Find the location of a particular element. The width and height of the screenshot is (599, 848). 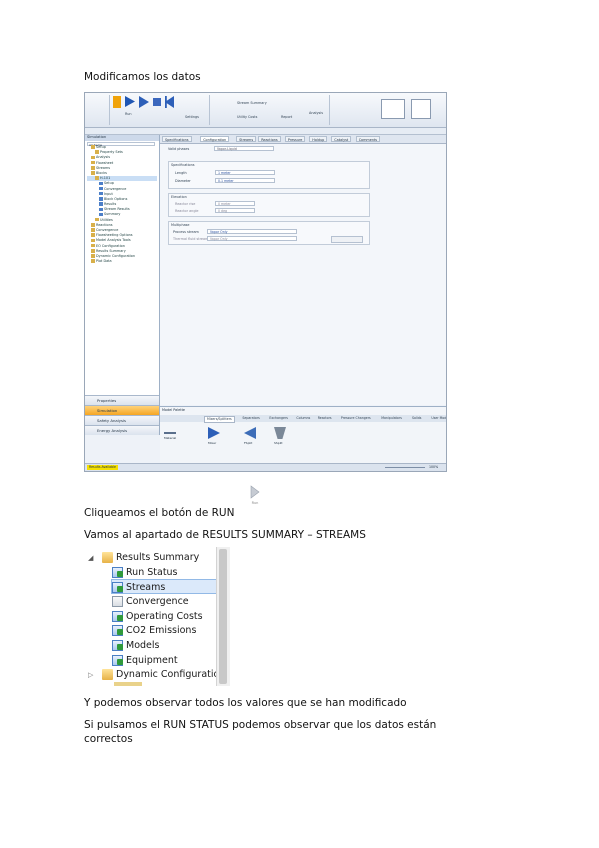

nav-button-safety: Safety Analysis is located at coordinates (122, 420).